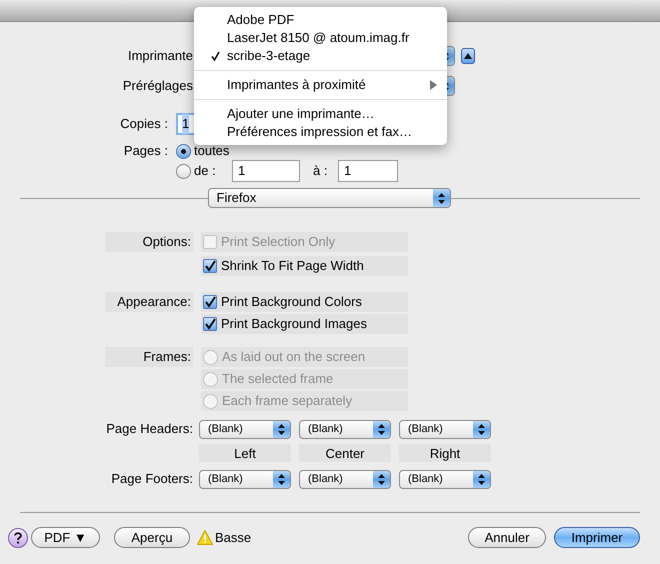 This screenshot has height=564, width=660. Describe the element at coordinates (320, 20) in the screenshot. I see `menu-item: Adobe PDF` at that location.